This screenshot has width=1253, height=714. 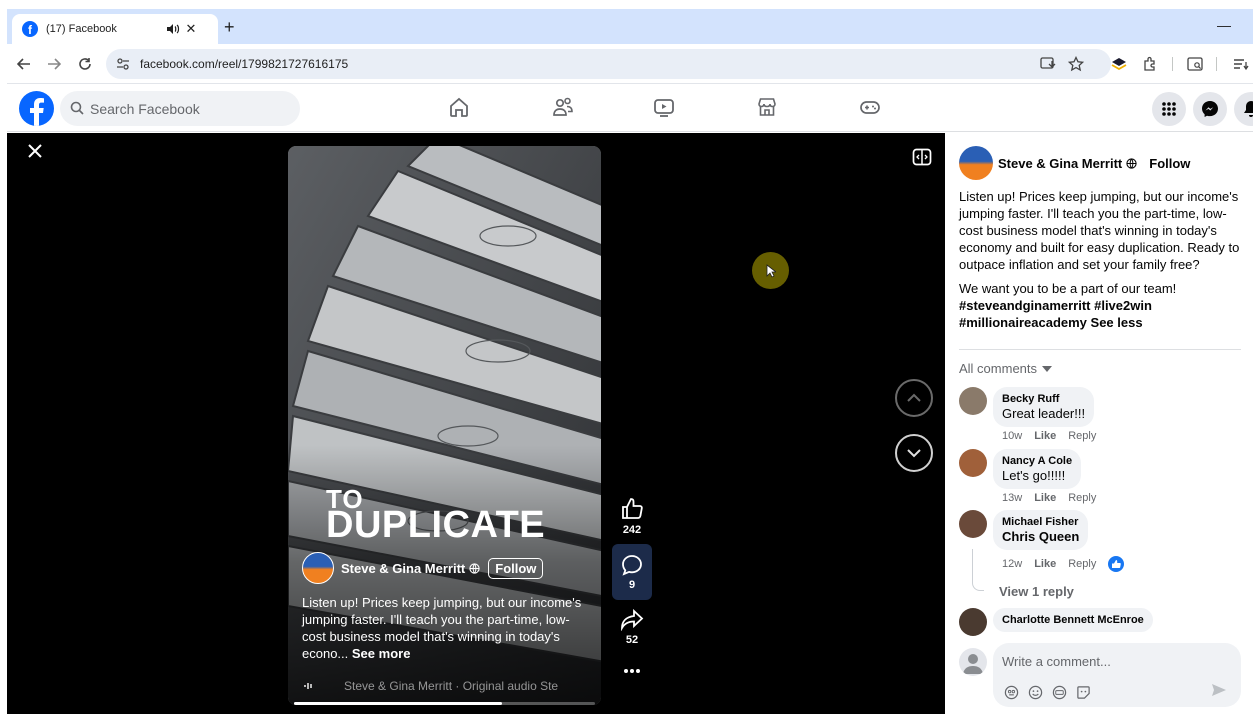 What do you see at coordinates (1117, 675) in the screenshot?
I see `comment-input-box` at bounding box center [1117, 675].